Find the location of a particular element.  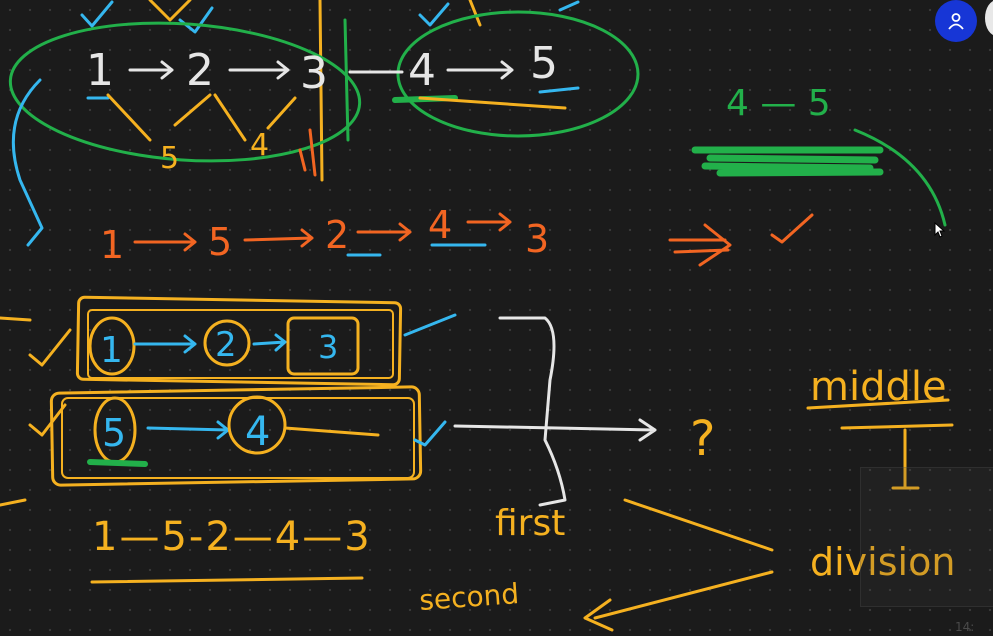

user-icon is located at coordinates (956, 21).